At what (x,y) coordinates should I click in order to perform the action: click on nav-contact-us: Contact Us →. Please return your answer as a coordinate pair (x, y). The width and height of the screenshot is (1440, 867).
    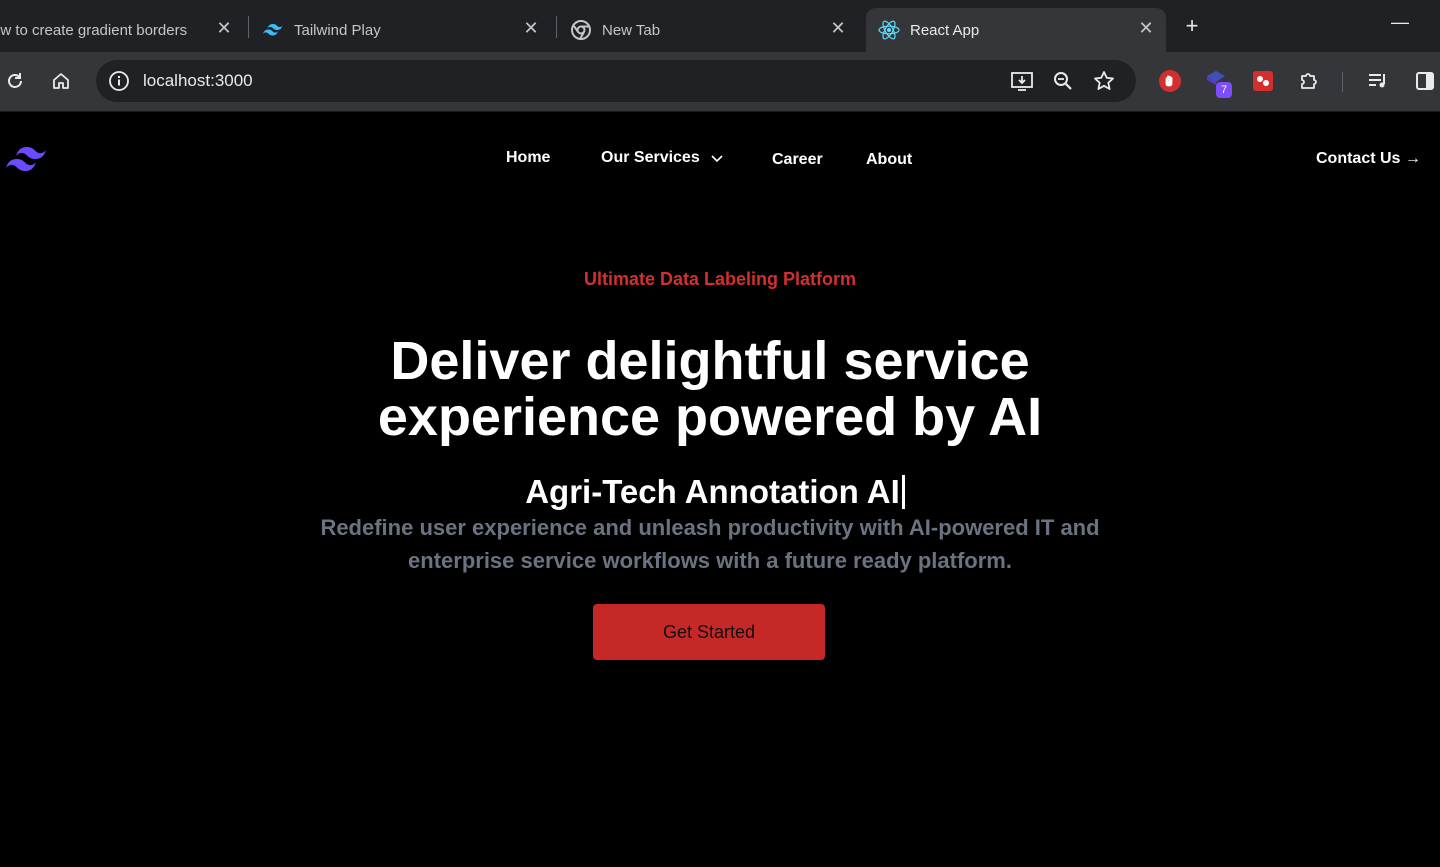
    Looking at the image, I should click on (1368, 159).